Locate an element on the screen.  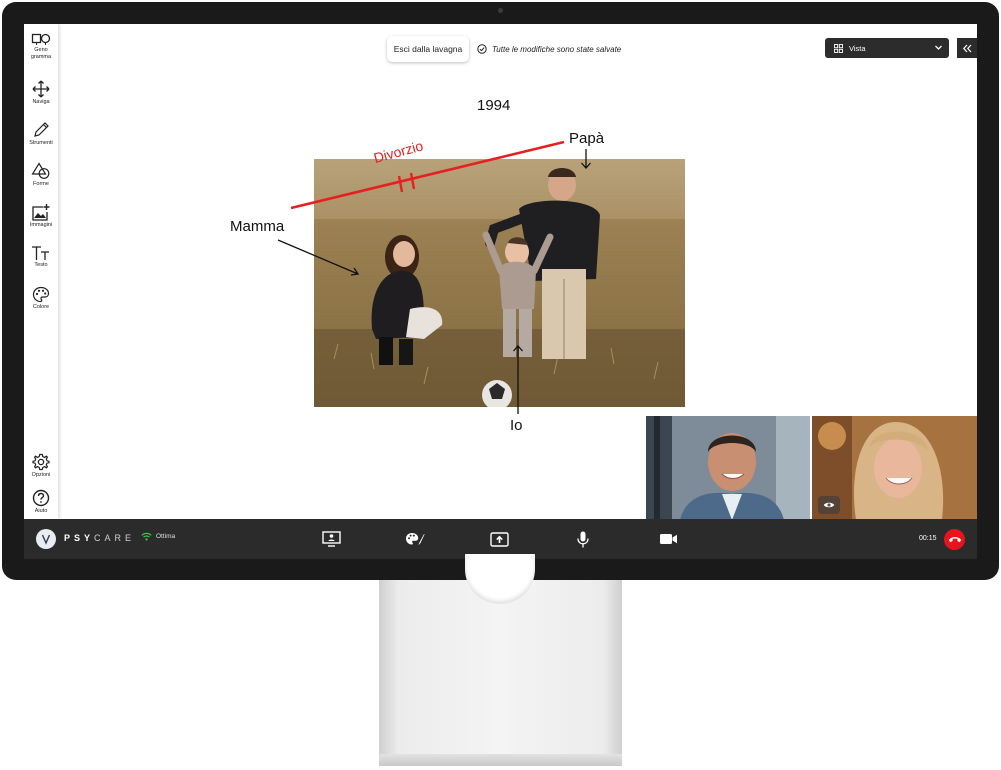
whiteboard-button is located at coordinates (415, 539).